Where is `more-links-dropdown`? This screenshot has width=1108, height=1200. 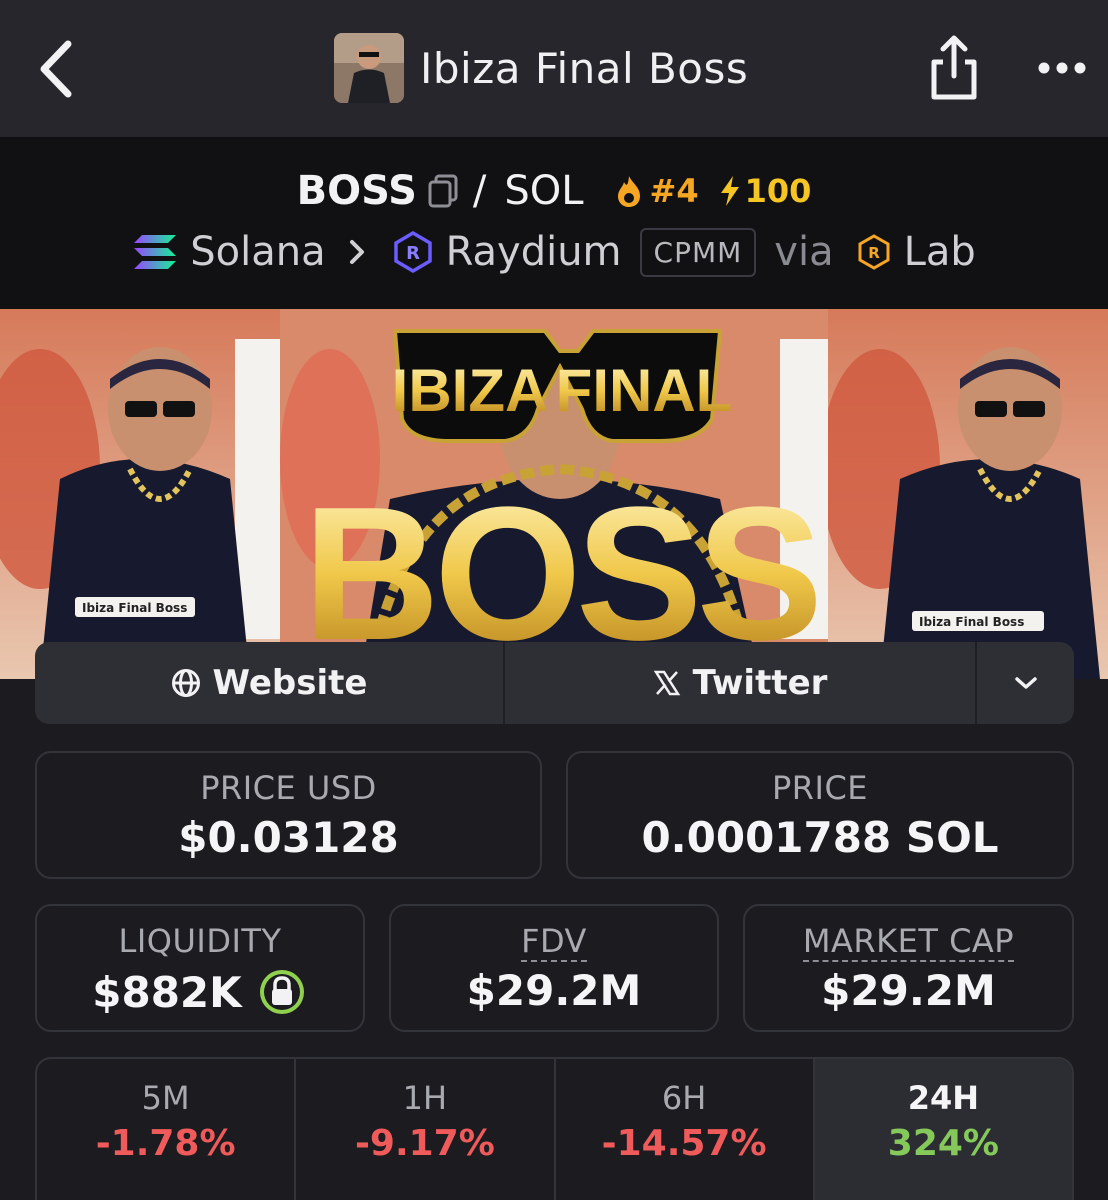
more-links-dropdown is located at coordinates (1025, 683).